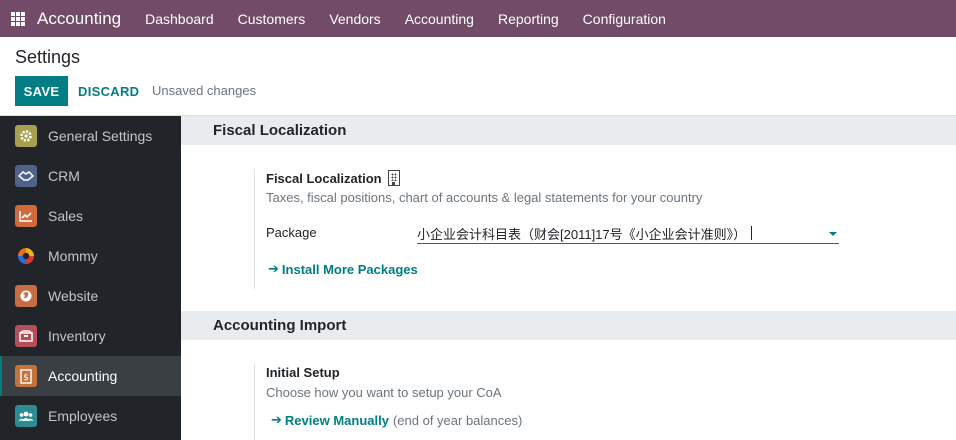  I want to click on fiscal-setting-title: Fiscal Localization, so click(333, 178).